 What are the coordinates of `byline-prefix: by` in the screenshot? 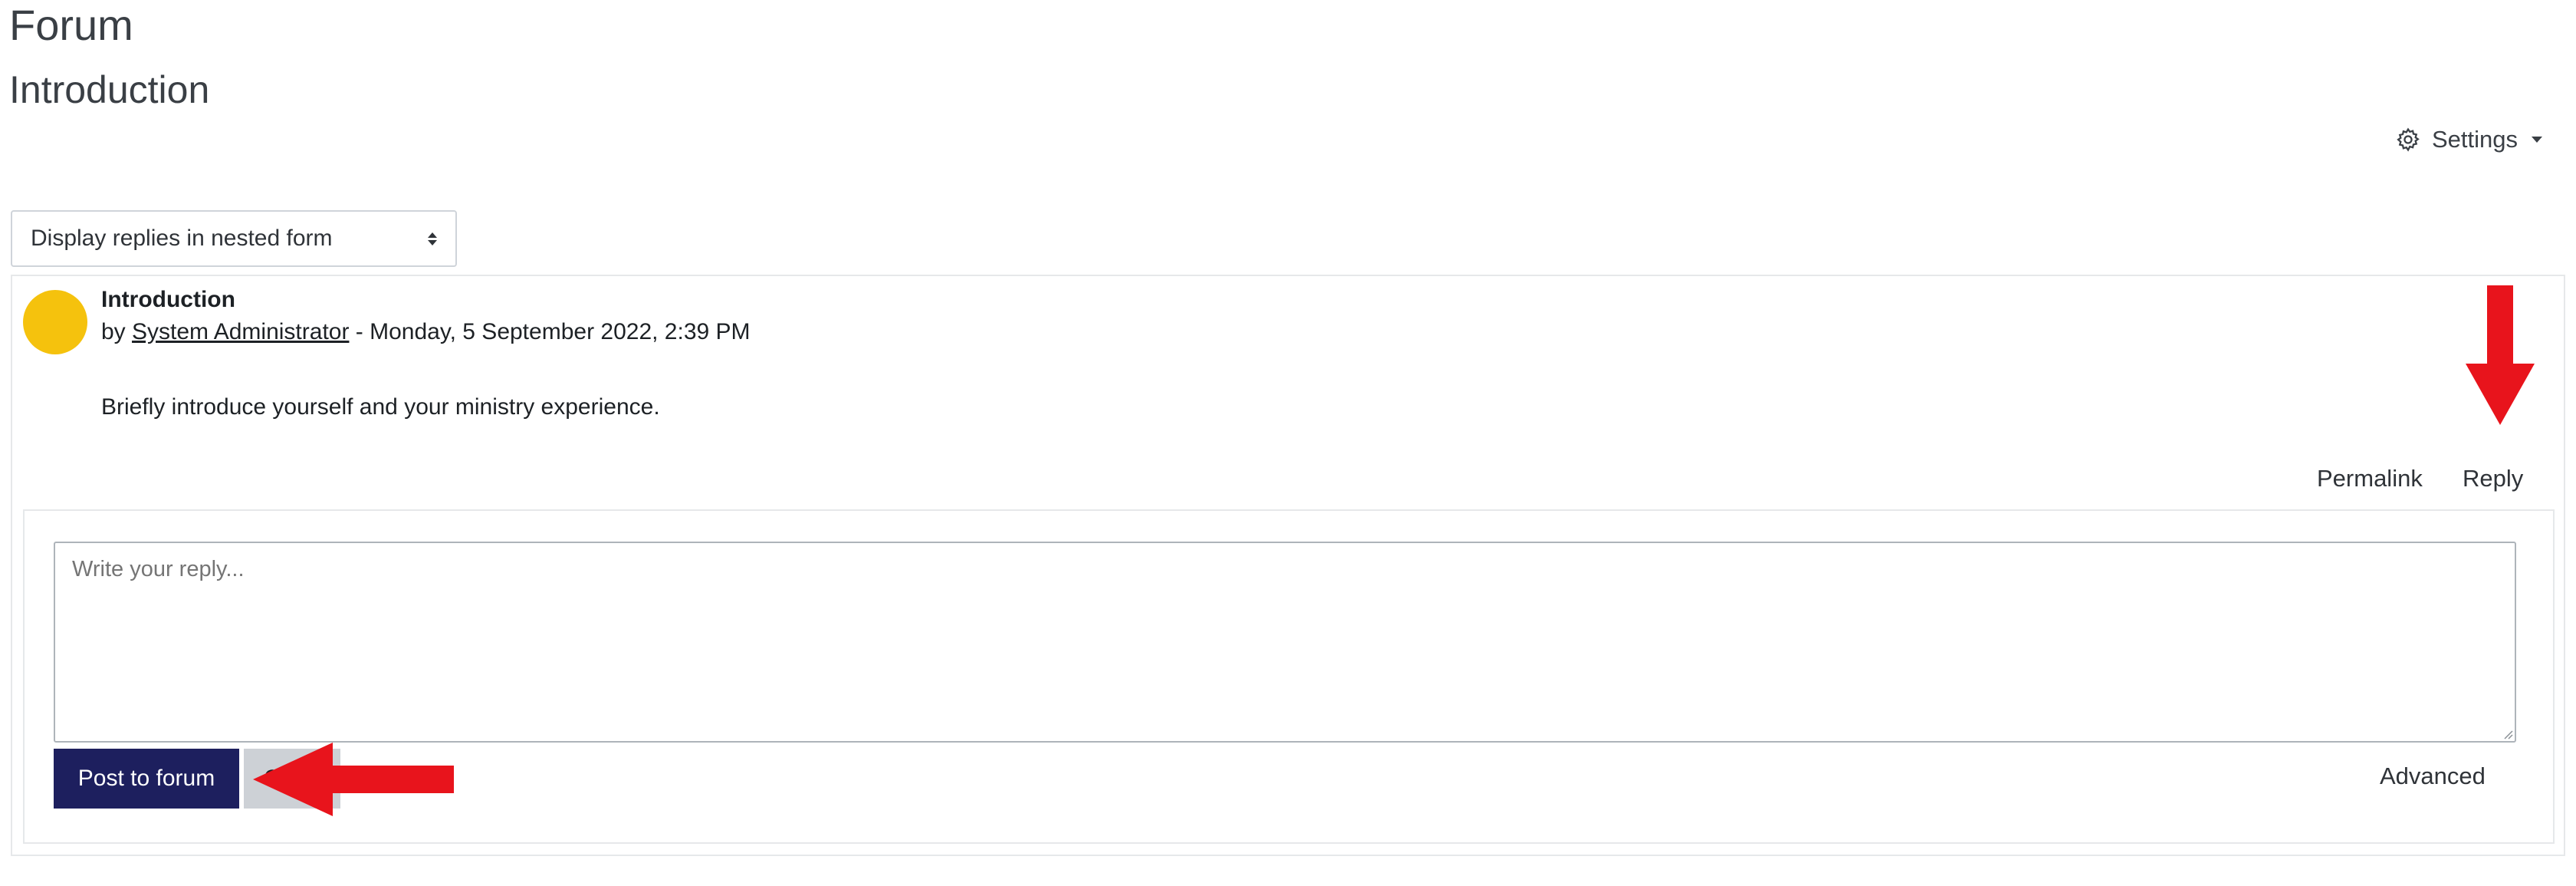 It's located at (113, 331).